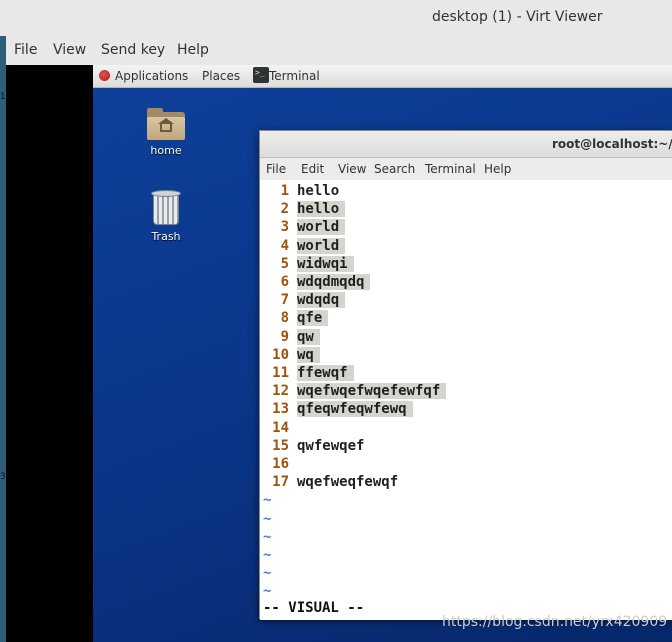 This screenshot has height=642, width=672. I want to click on editor-line: 4 world, so click(466, 246).